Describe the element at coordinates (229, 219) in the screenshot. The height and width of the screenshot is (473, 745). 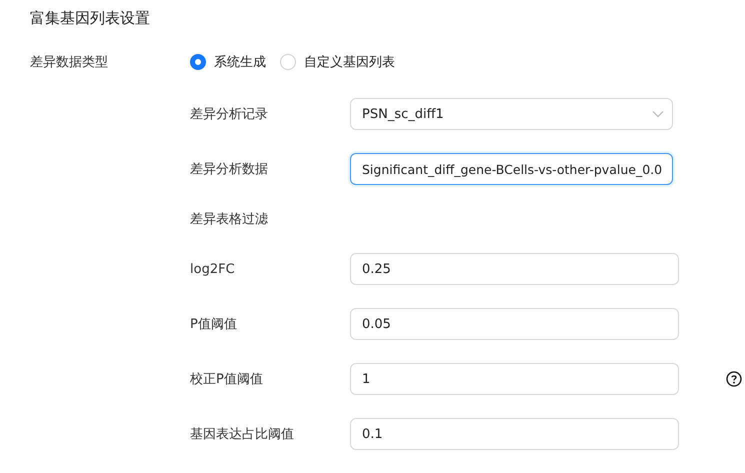
I see `group-heading: 差异表格过滤` at that location.